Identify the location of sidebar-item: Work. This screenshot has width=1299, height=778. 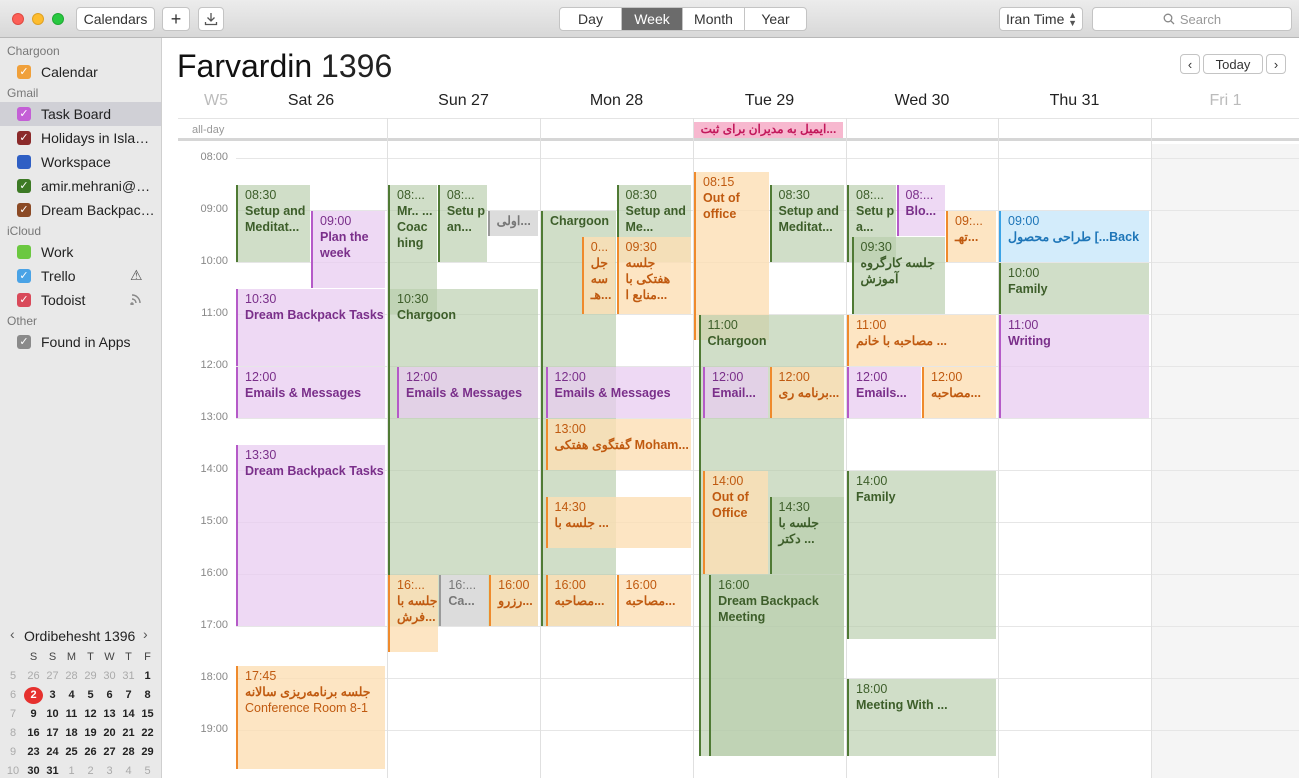
(80, 252).